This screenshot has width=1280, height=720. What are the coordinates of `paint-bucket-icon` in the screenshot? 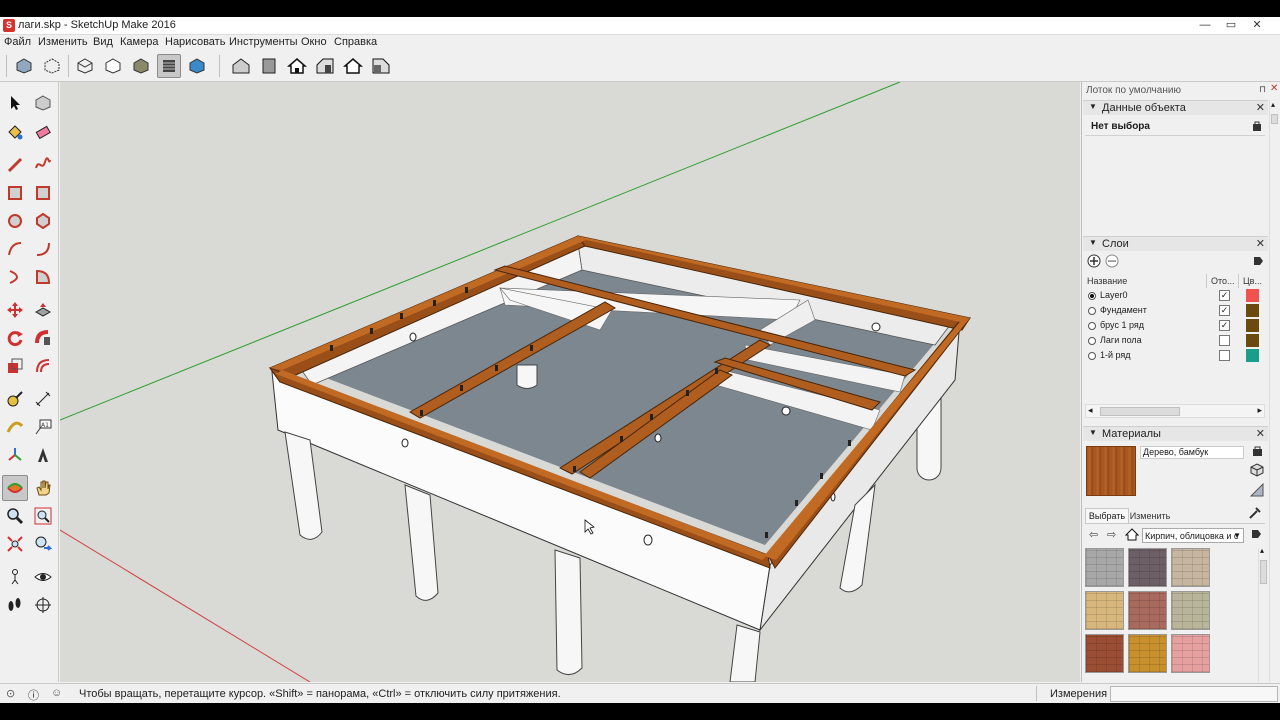 It's located at (15, 132).